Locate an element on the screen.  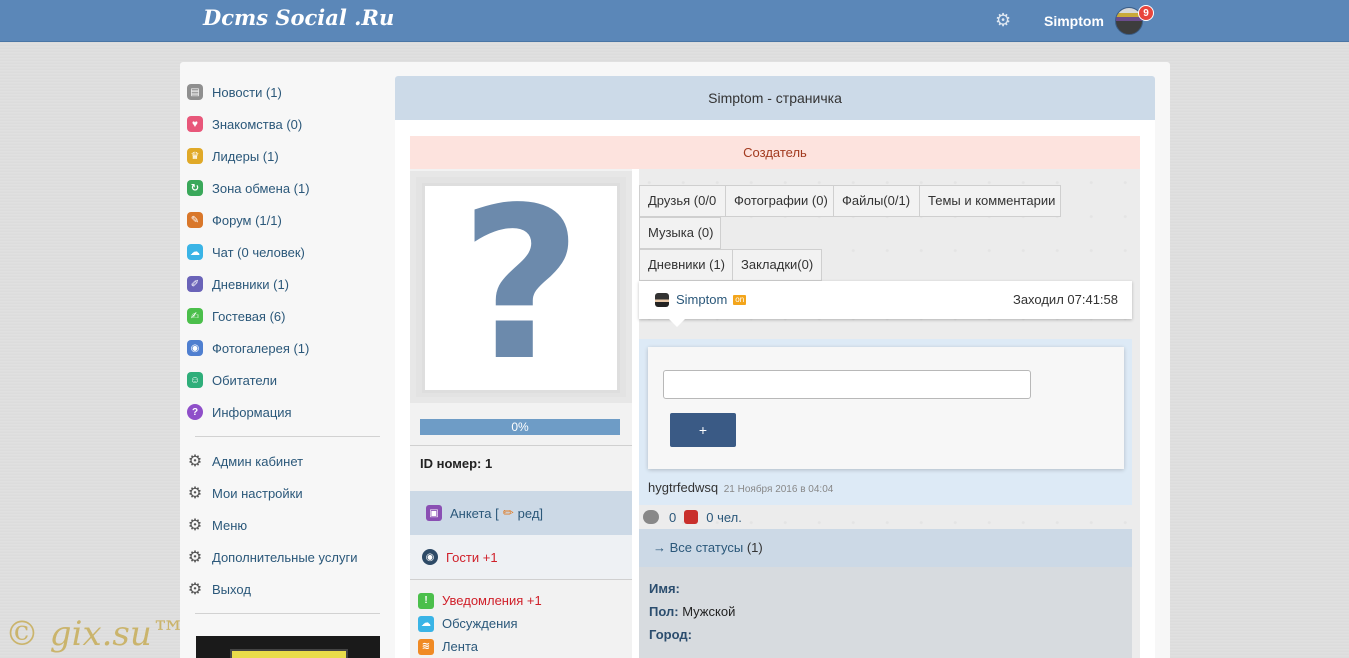
sidebar-item-label: Информация is located at coordinates (252, 412).